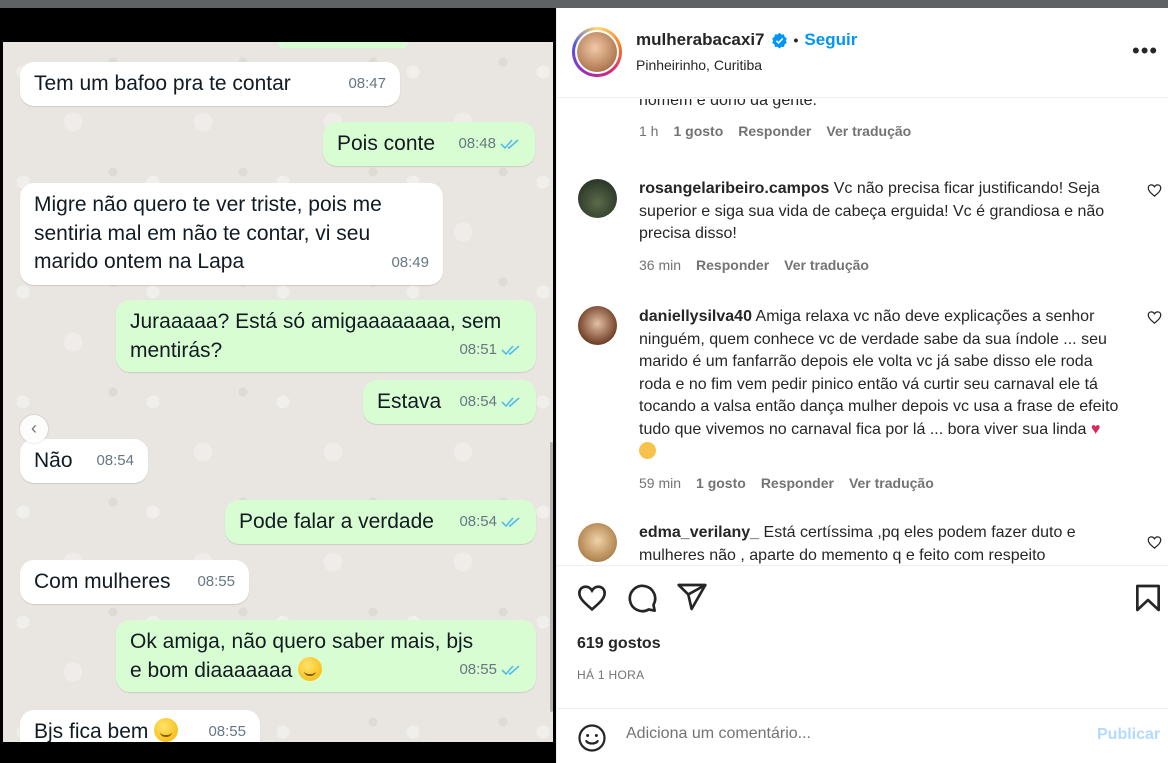 The image size is (1168, 763). Describe the element at coordinates (699, 65) in the screenshot. I see `post-location: Pinheirinho, Curitiba` at that location.